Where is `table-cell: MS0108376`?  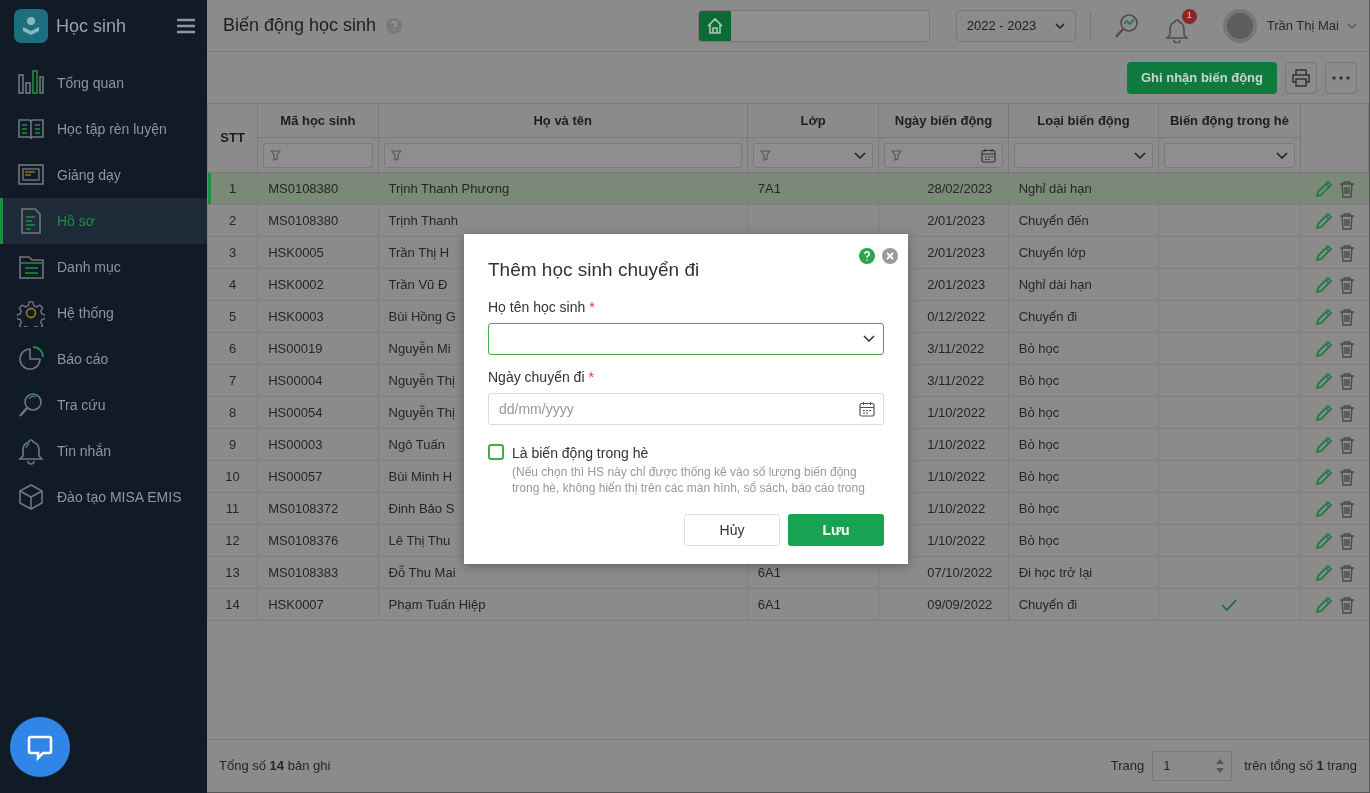
table-cell: MS0108376 is located at coordinates (303, 540).